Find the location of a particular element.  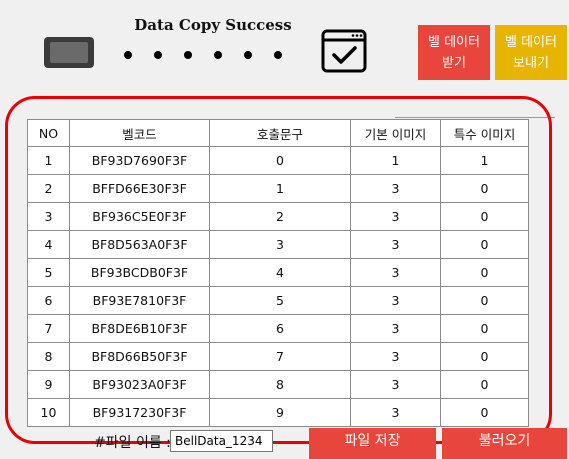

cell-special-image: 1 is located at coordinates (484, 160).